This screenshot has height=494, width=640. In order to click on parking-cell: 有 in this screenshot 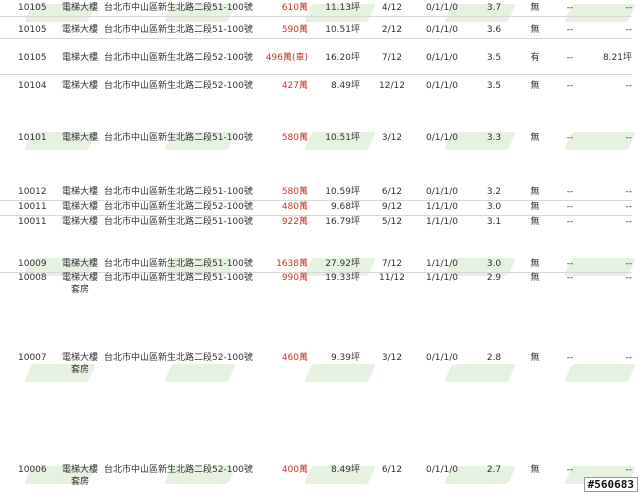, I will do `click(535, 58)`.